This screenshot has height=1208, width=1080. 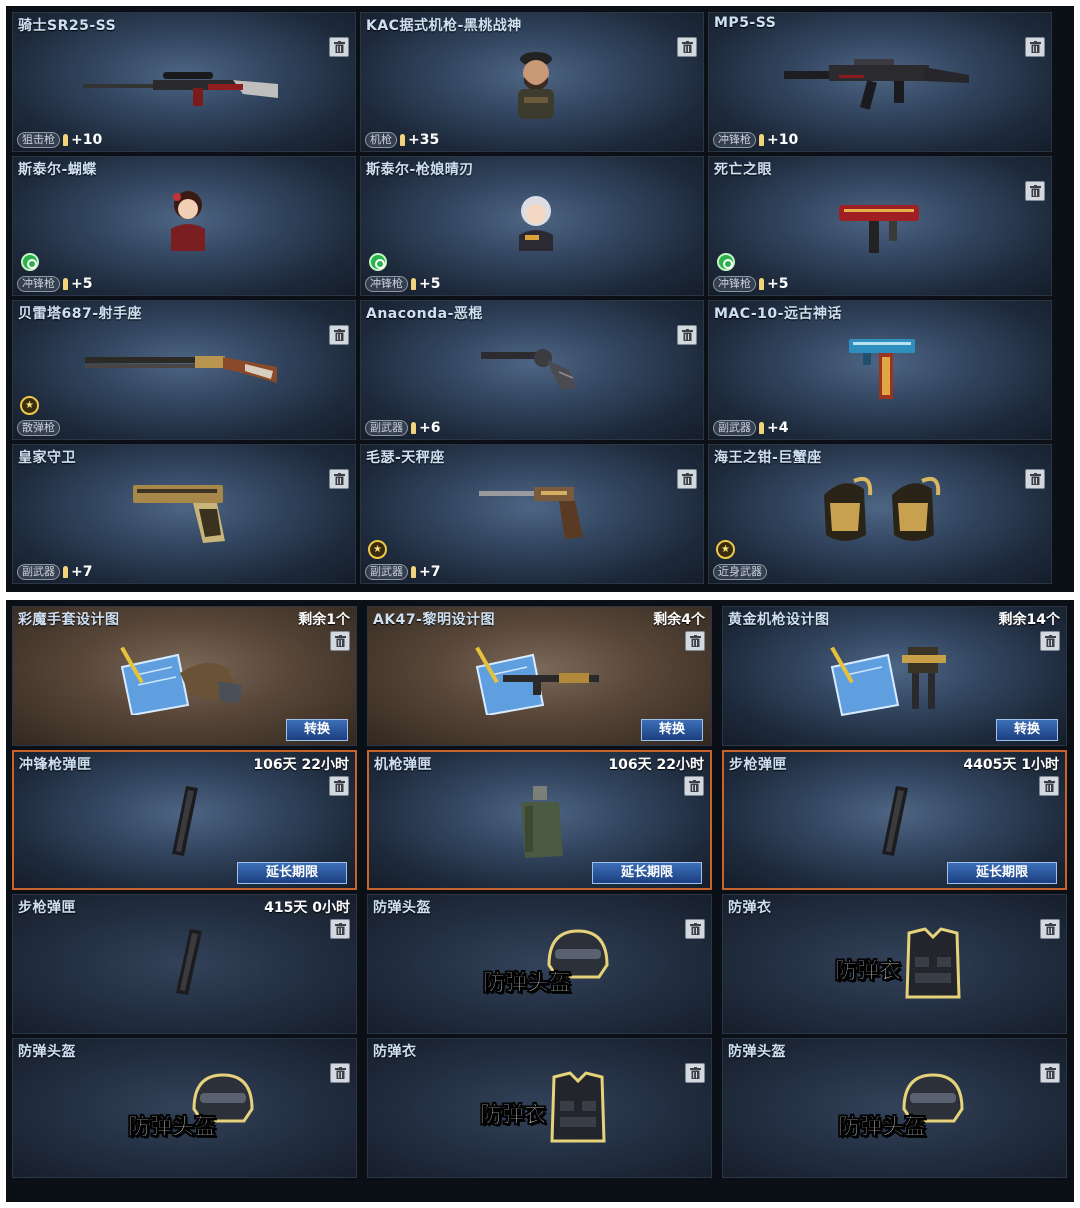 What do you see at coordinates (179, 514) in the screenshot?
I see `pistol-icon` at bounding box center [179, 514].